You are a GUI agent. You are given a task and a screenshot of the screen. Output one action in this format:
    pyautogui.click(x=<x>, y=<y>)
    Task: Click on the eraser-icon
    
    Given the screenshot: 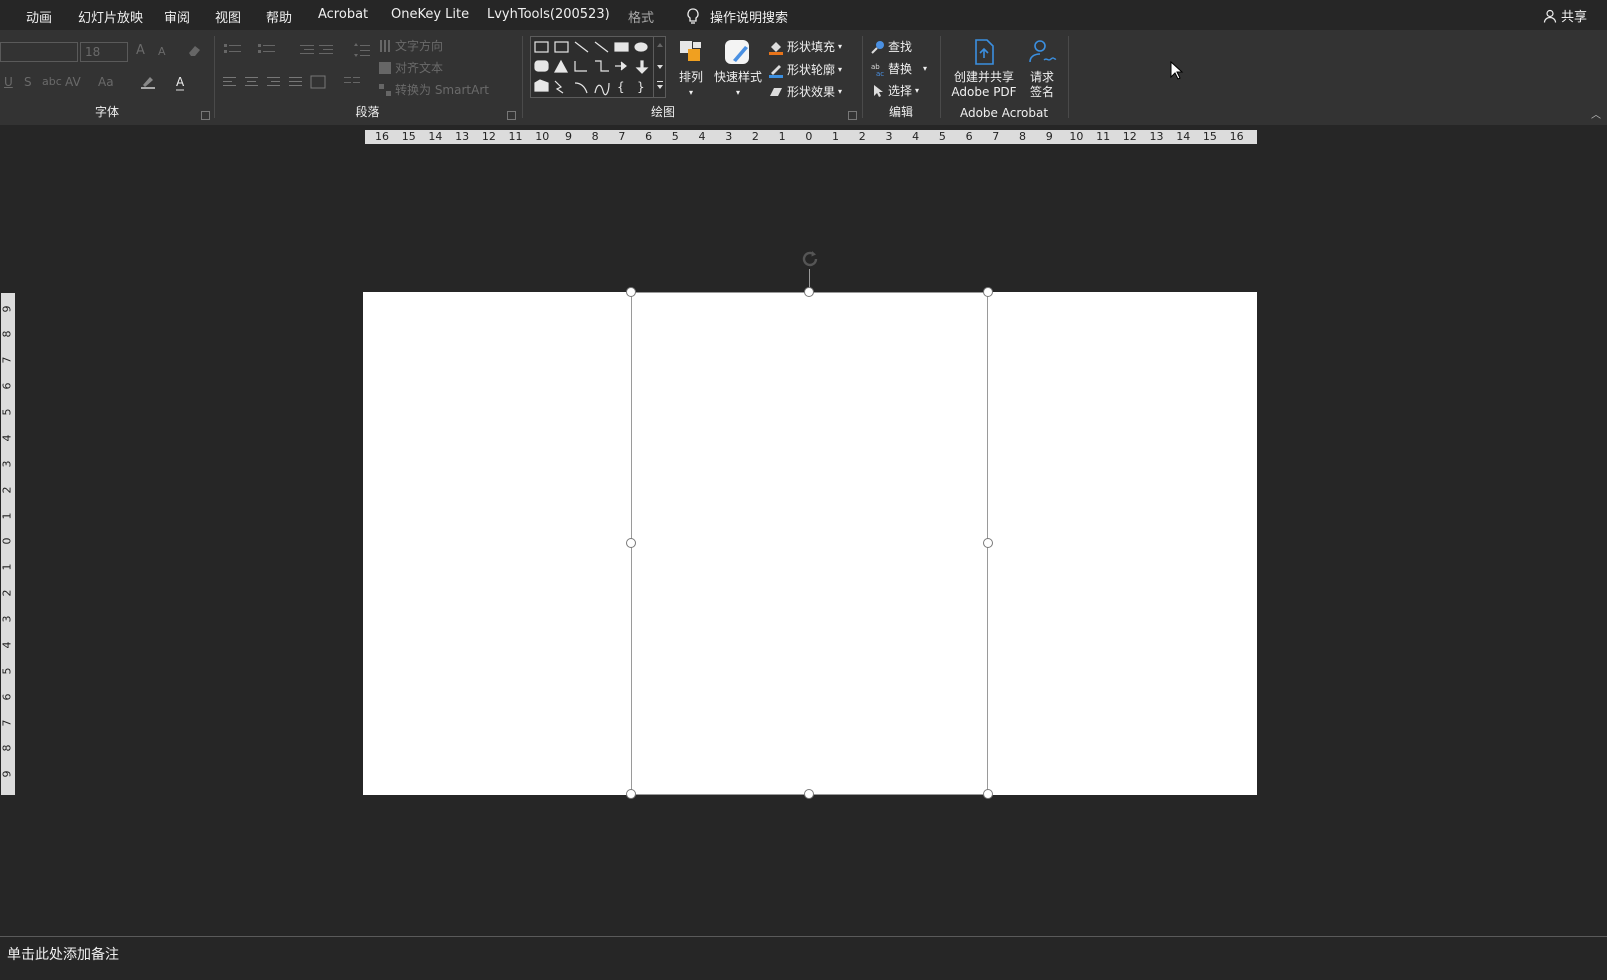 What is the action you would take?
    pyautogui.click(x=194, y=51)
    